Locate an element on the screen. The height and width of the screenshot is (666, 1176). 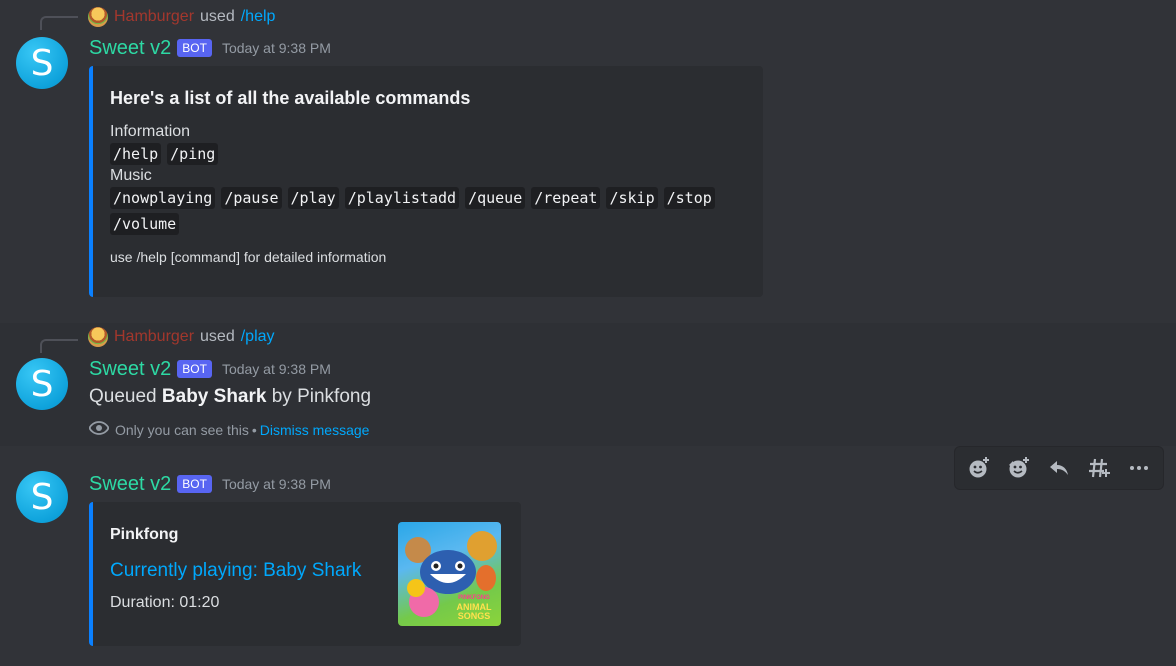
more-icon is located at coordinates (1139, 468).